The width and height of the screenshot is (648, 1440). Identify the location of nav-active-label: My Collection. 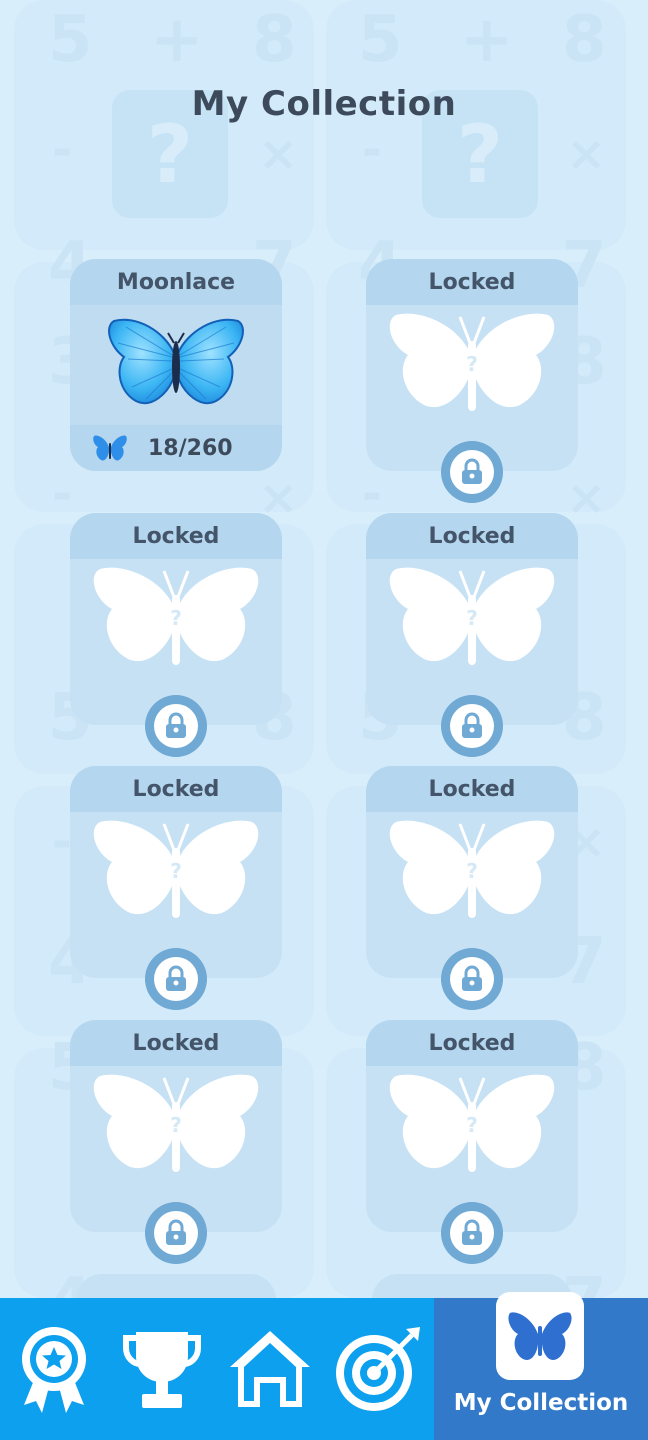
(541, 1403).